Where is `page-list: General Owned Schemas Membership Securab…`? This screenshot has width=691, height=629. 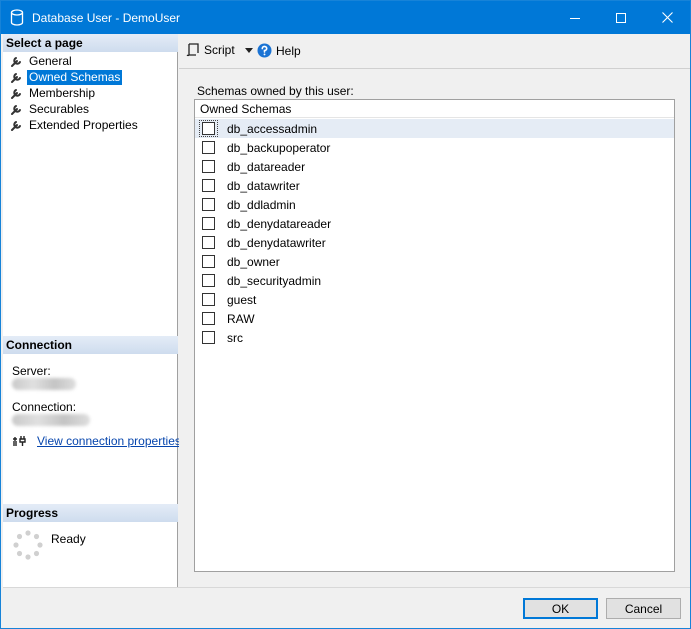 page-list: General Owned Schemas Membership Securab… is located at coordinates (90, 93).